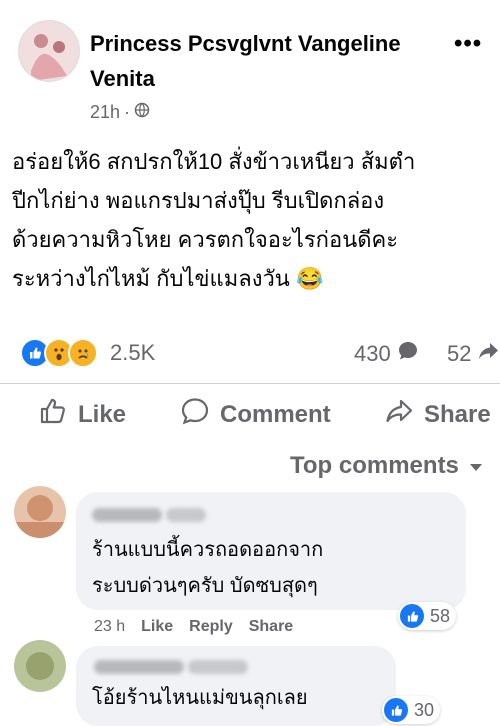 The image size is (500, 726). I want to click on reaction-icons, so click(59, 353).